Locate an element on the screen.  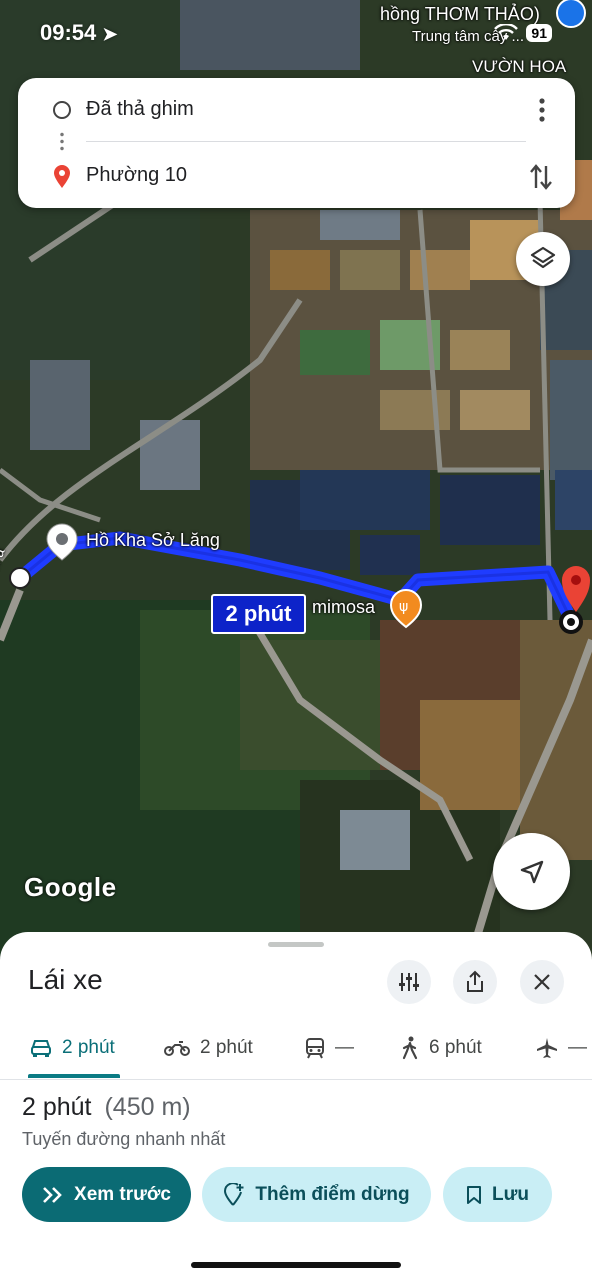
share-button is located at coordinates (475, 982).